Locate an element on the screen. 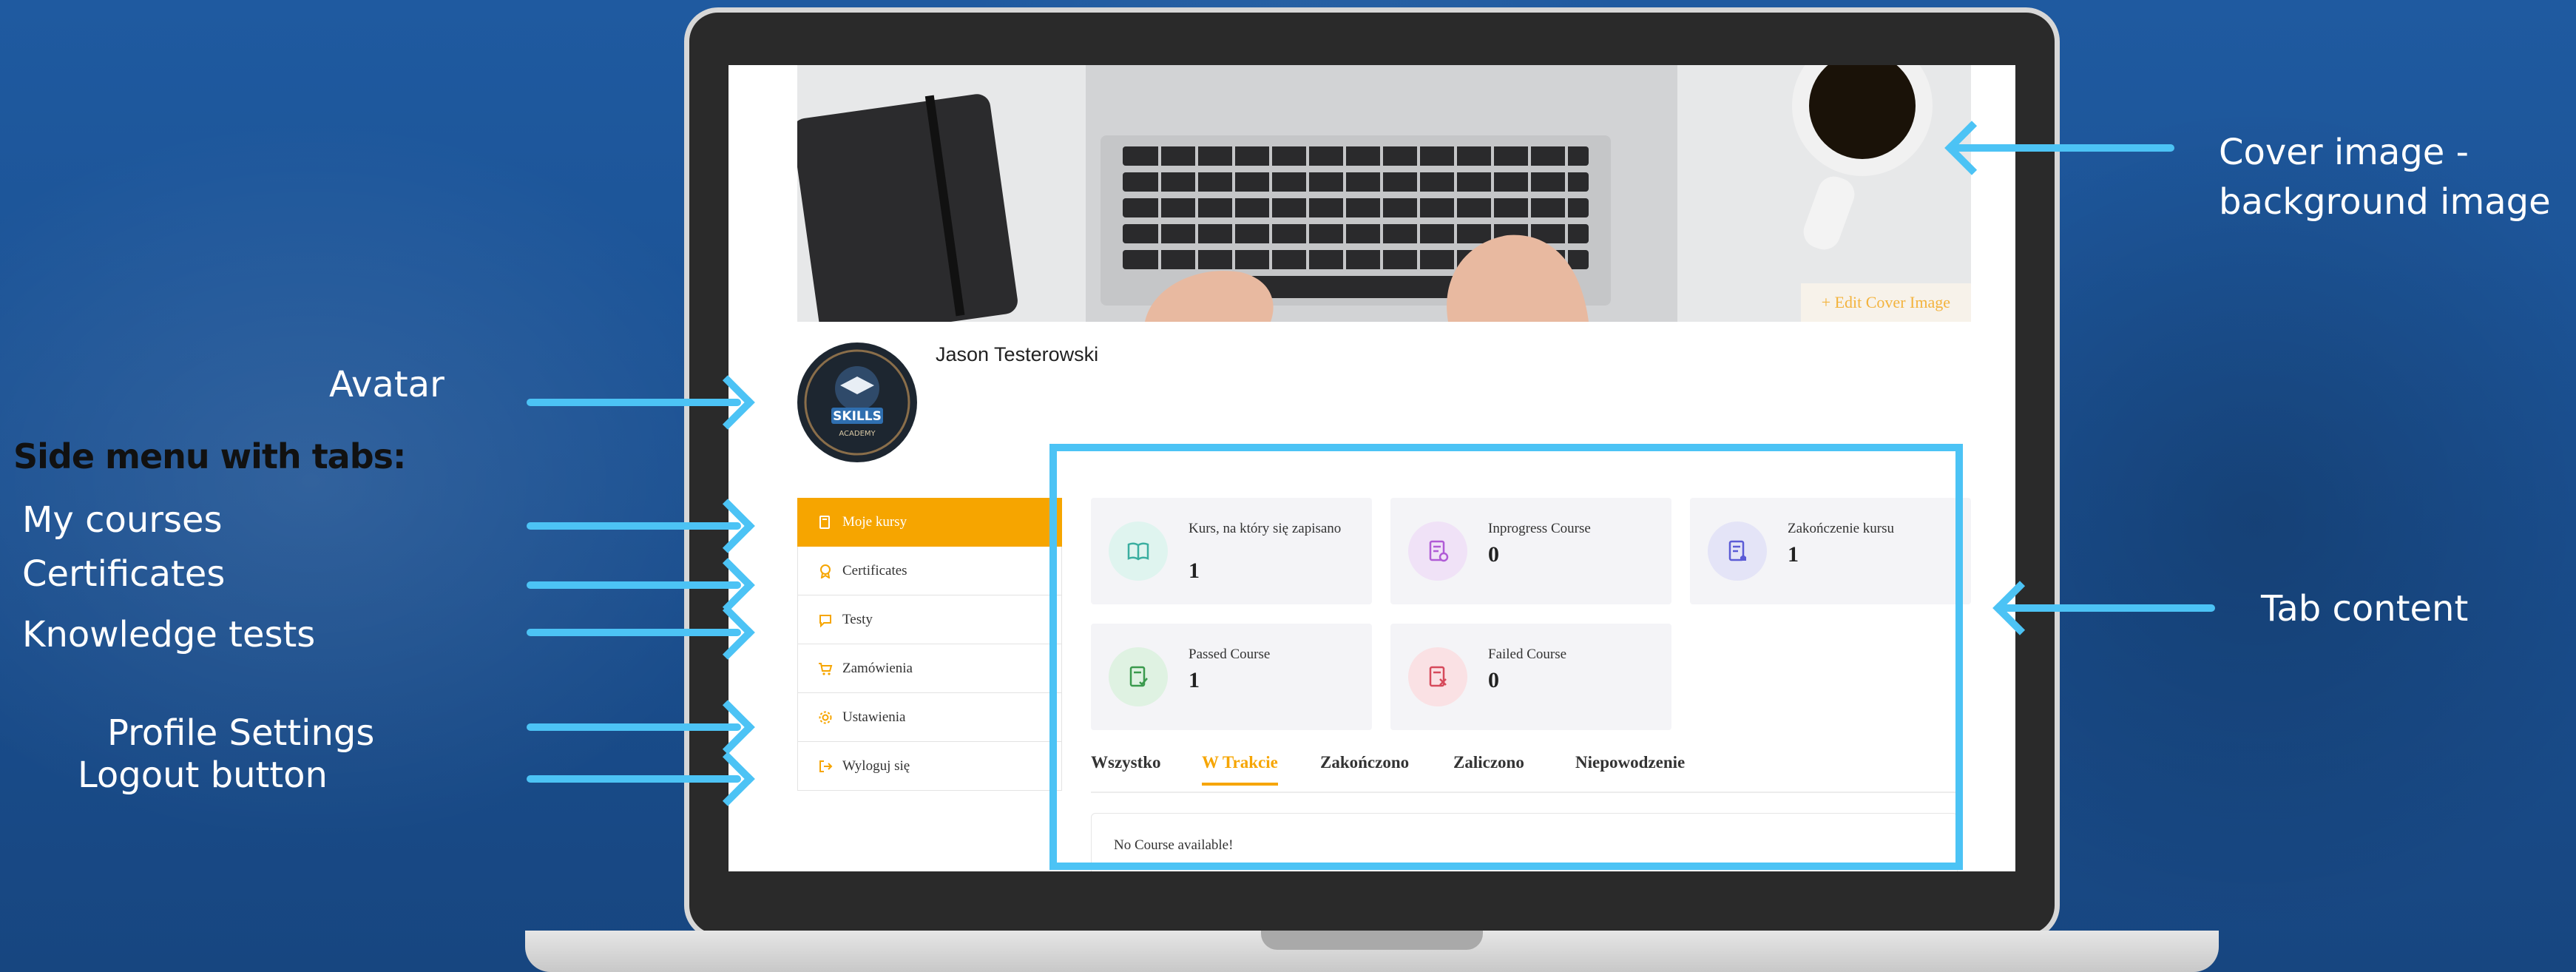 The width and height of the screenshot is (2576, 972). sidebar-item-settings: Ustawienia › is located at coordinates (929, 717).